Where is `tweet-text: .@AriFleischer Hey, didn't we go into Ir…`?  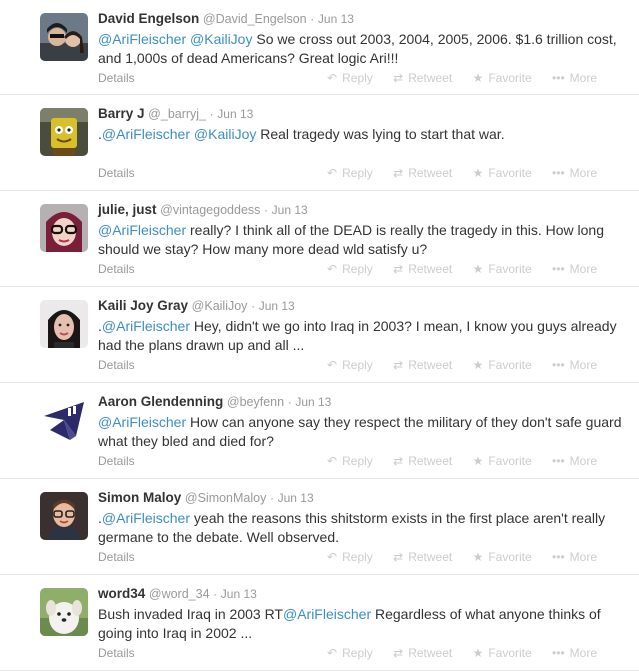 tweet-text: .@AriFleischer Hey, didn't we go into Ir… is located at coordinates (360, 336).